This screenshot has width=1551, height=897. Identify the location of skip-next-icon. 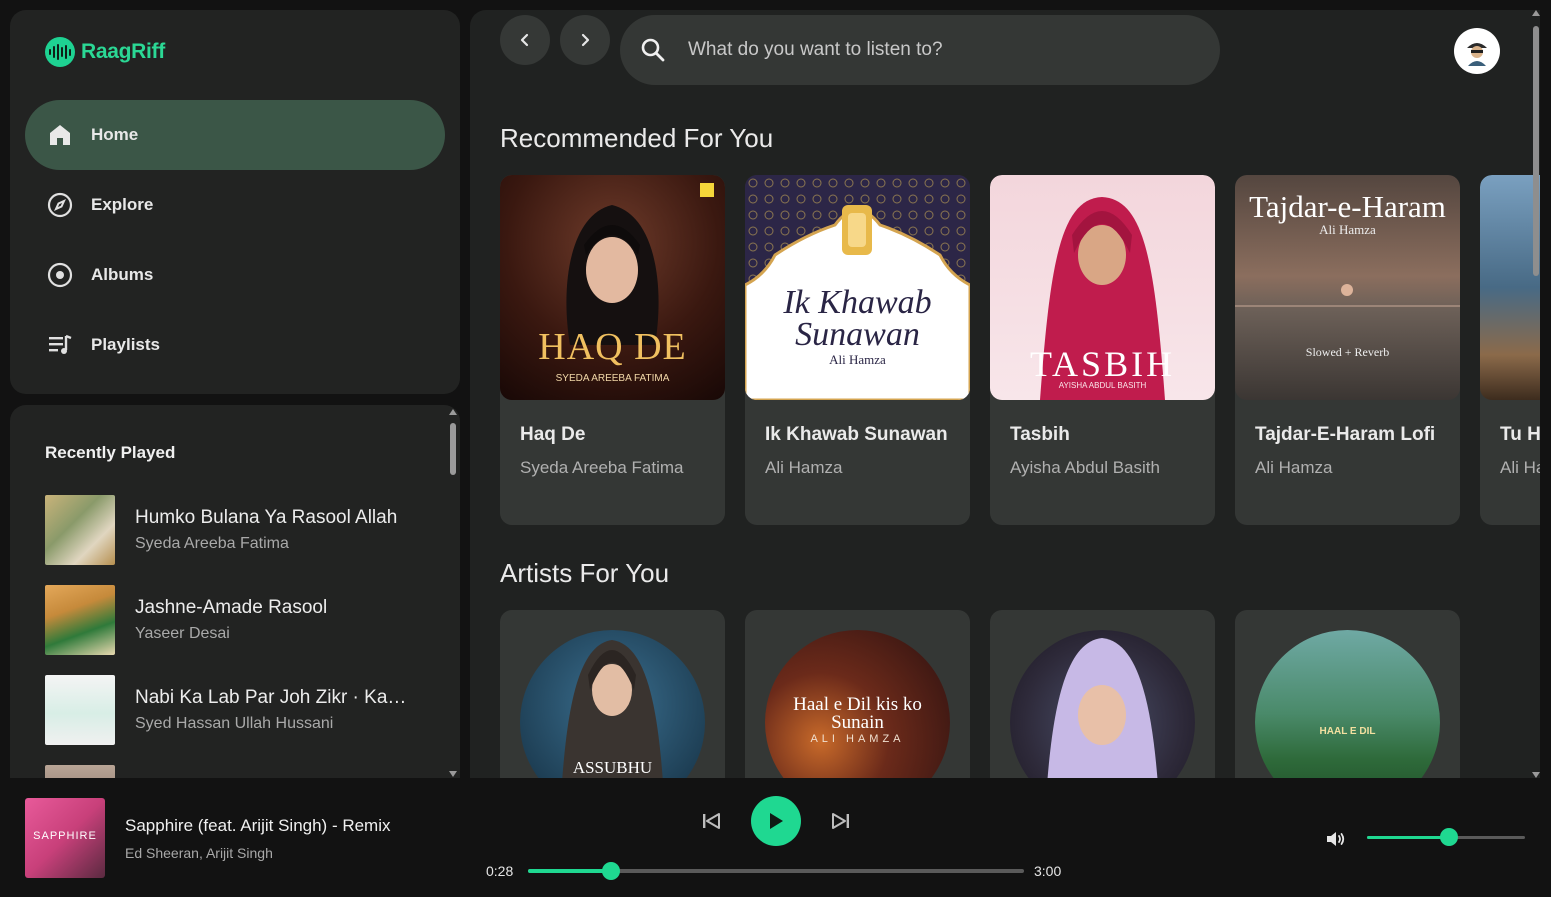
(840, 821).